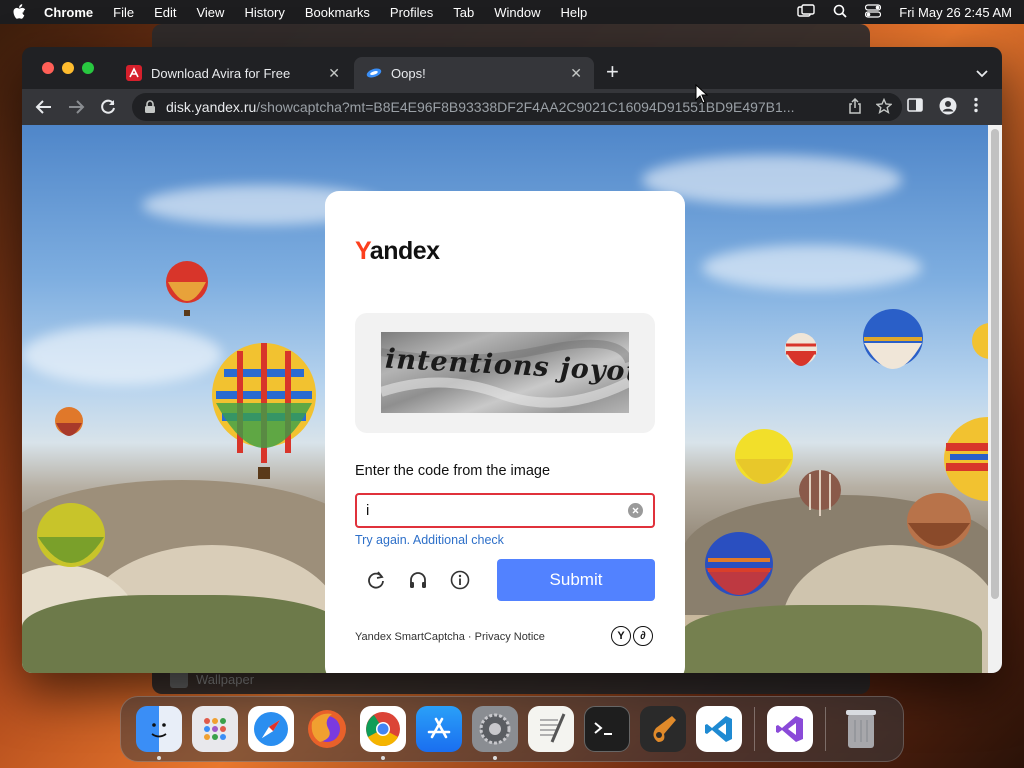 This screenshot has height=768, width=1024. Describe the element at coordinates (264, 12) in the screenshot. I see `menu-history: History` at that location.